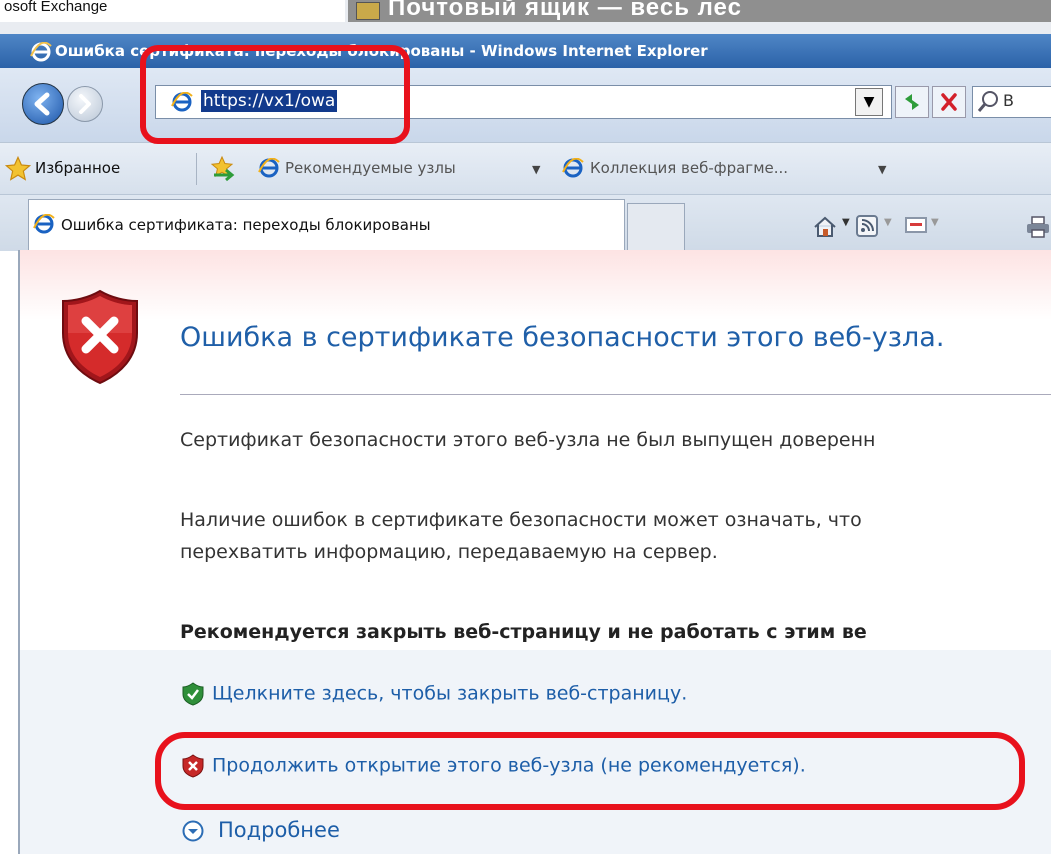 The image size is (1051, 854). What do you see at coordinates (535, 285) in the screenshot?
I see `error-gradient-band` at bounding box center [535, 285].